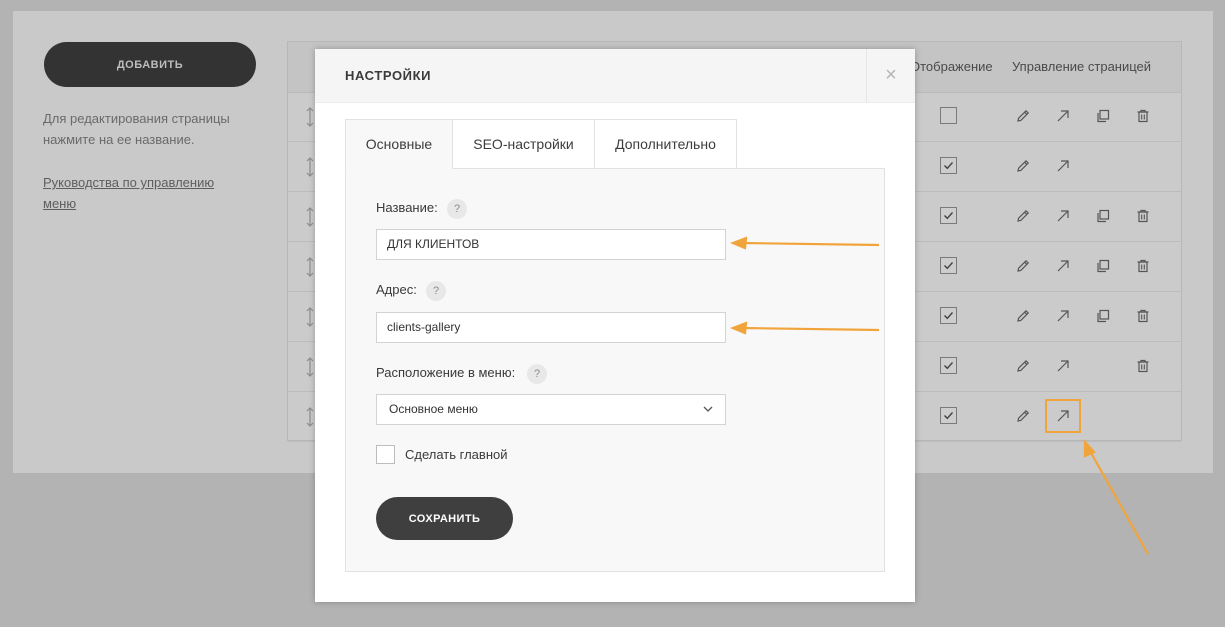 The image size is (1225, 627). Describe the element at coordinates (537, 374) in the screenshot. I see `menu-location-help-icon: ?` at that location.